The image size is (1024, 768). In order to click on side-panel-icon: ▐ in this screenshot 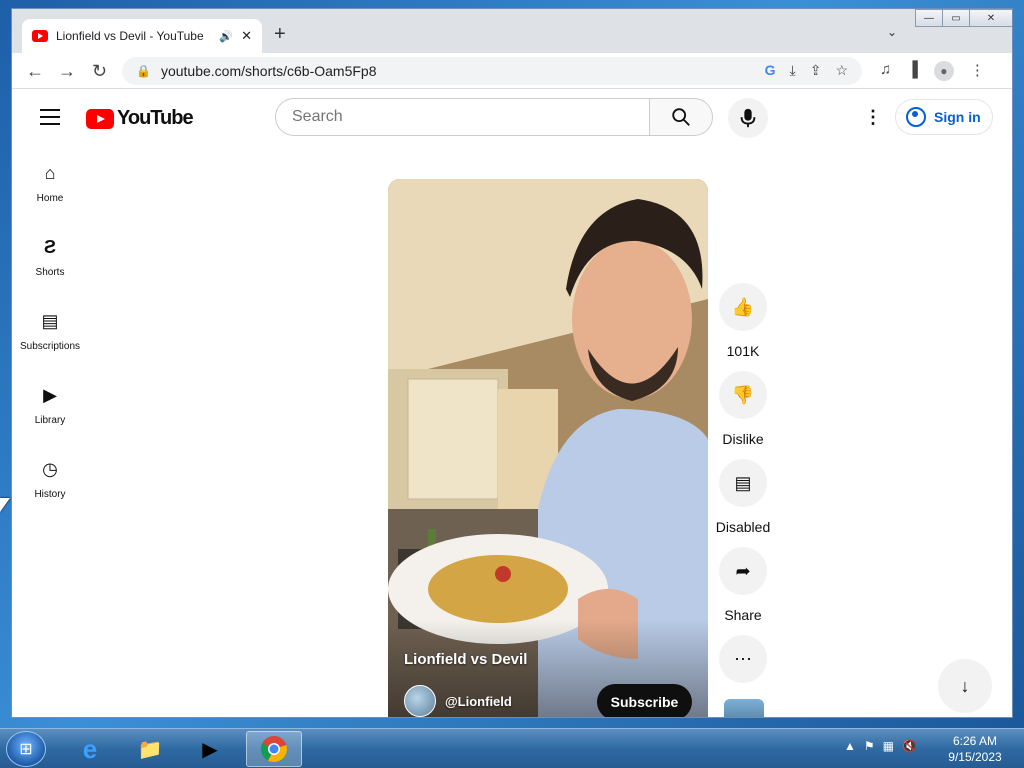, I will do `click(912, 71)`.